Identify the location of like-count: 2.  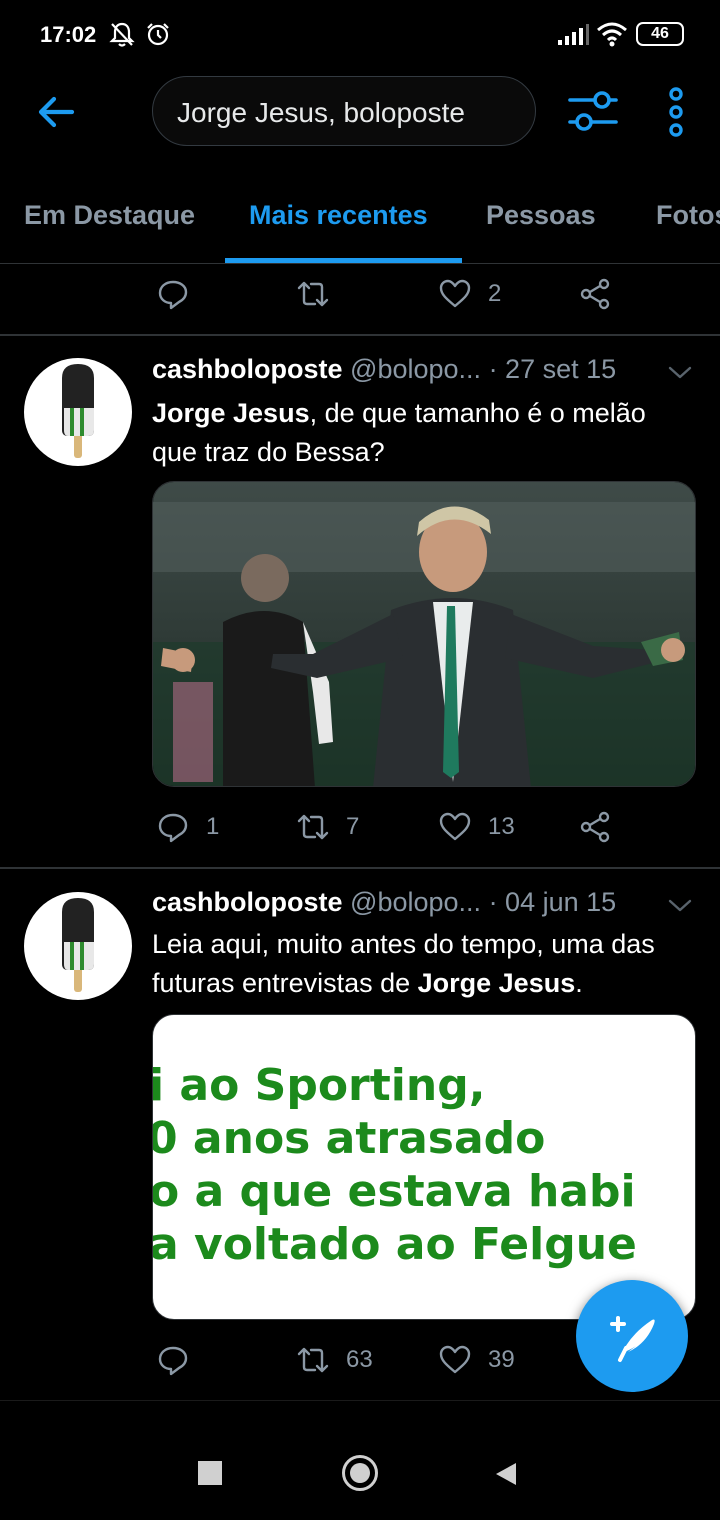
(495, 293).